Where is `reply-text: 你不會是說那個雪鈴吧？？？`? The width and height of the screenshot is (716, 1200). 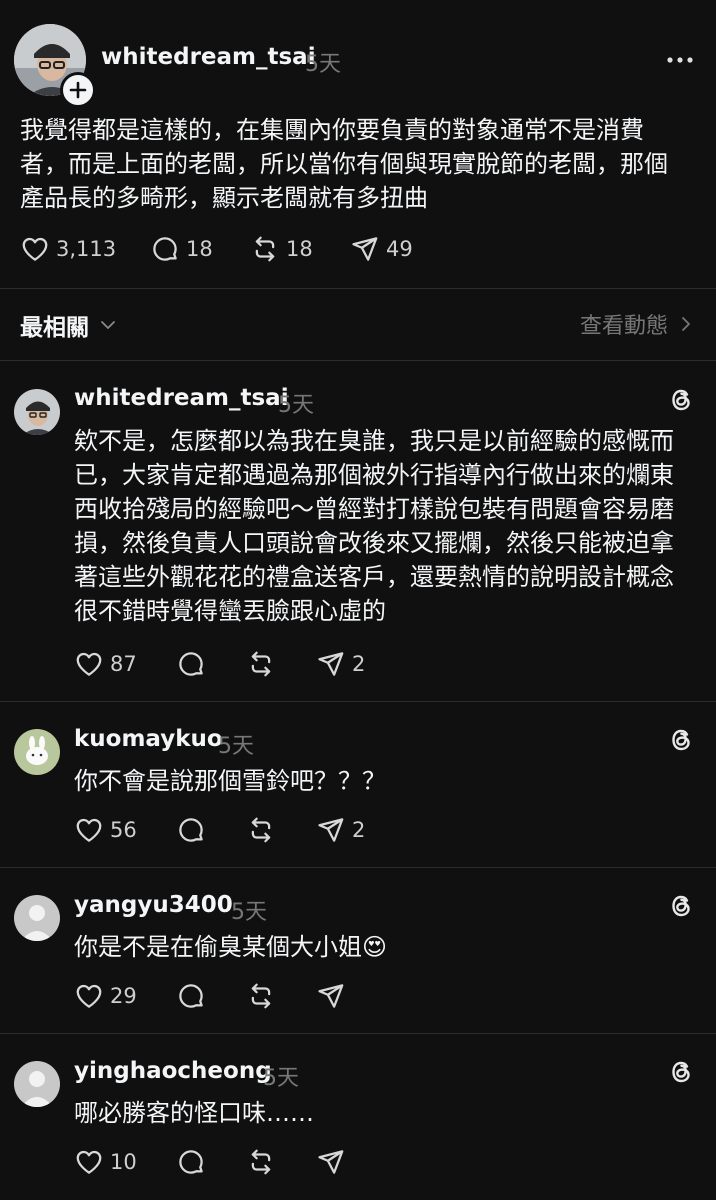 reply-text: 你不會是說那個雪鈴吧？？？ is located at coordinates (391, 781).